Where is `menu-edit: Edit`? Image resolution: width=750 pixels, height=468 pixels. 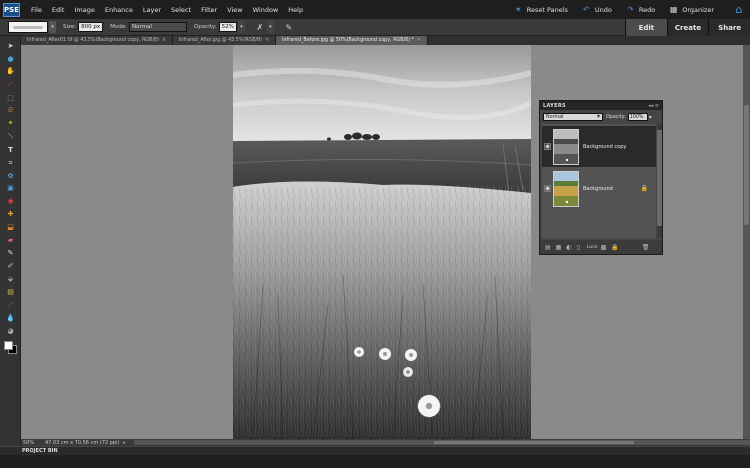 menu-edit: Edit is located at coordinates (58, 10).